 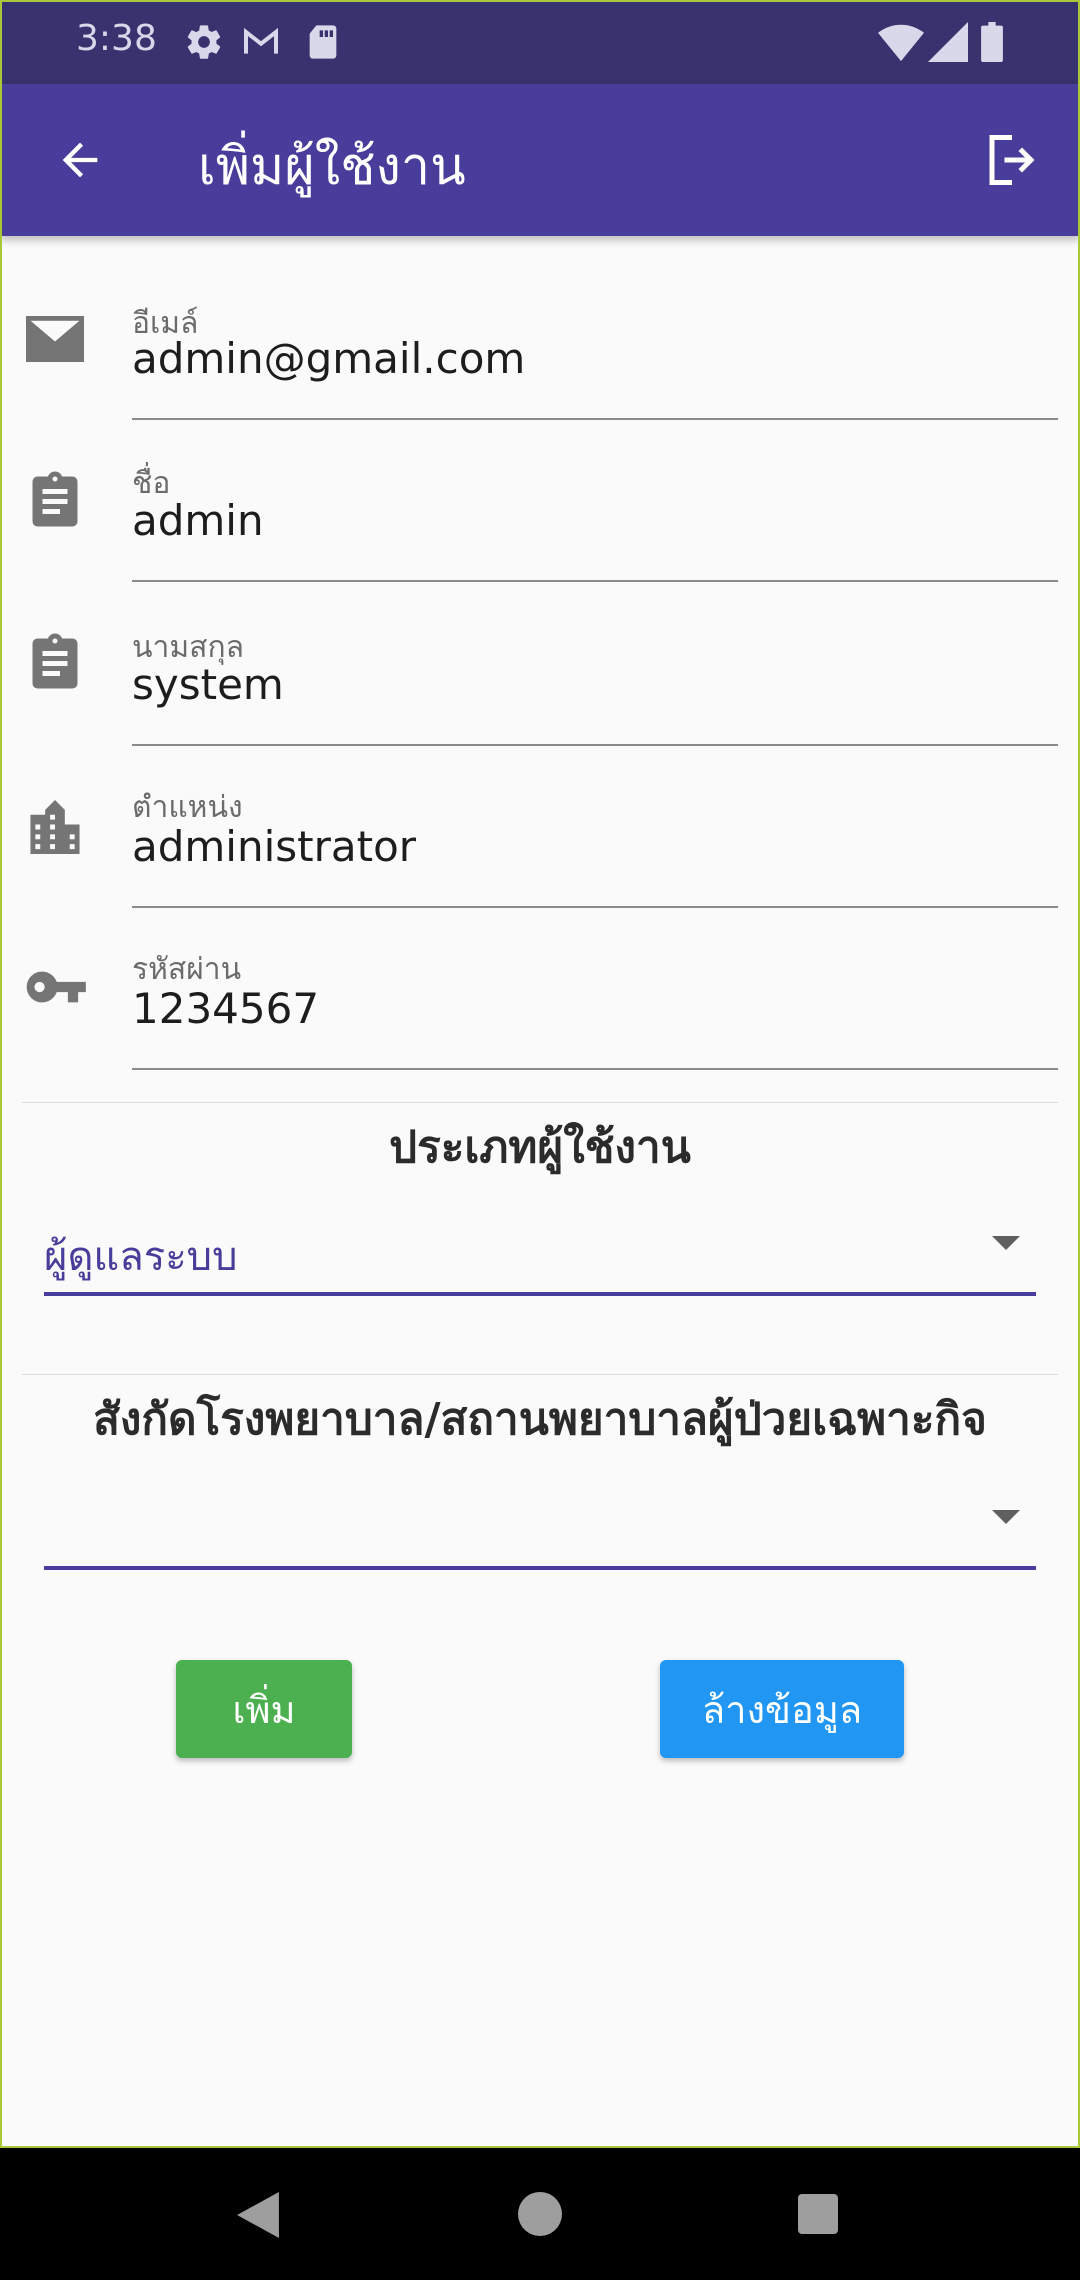 What do you see at coordinates (261, 44) in the screenshot?
I see `gmail-icon` at bounding box center [261, 44].